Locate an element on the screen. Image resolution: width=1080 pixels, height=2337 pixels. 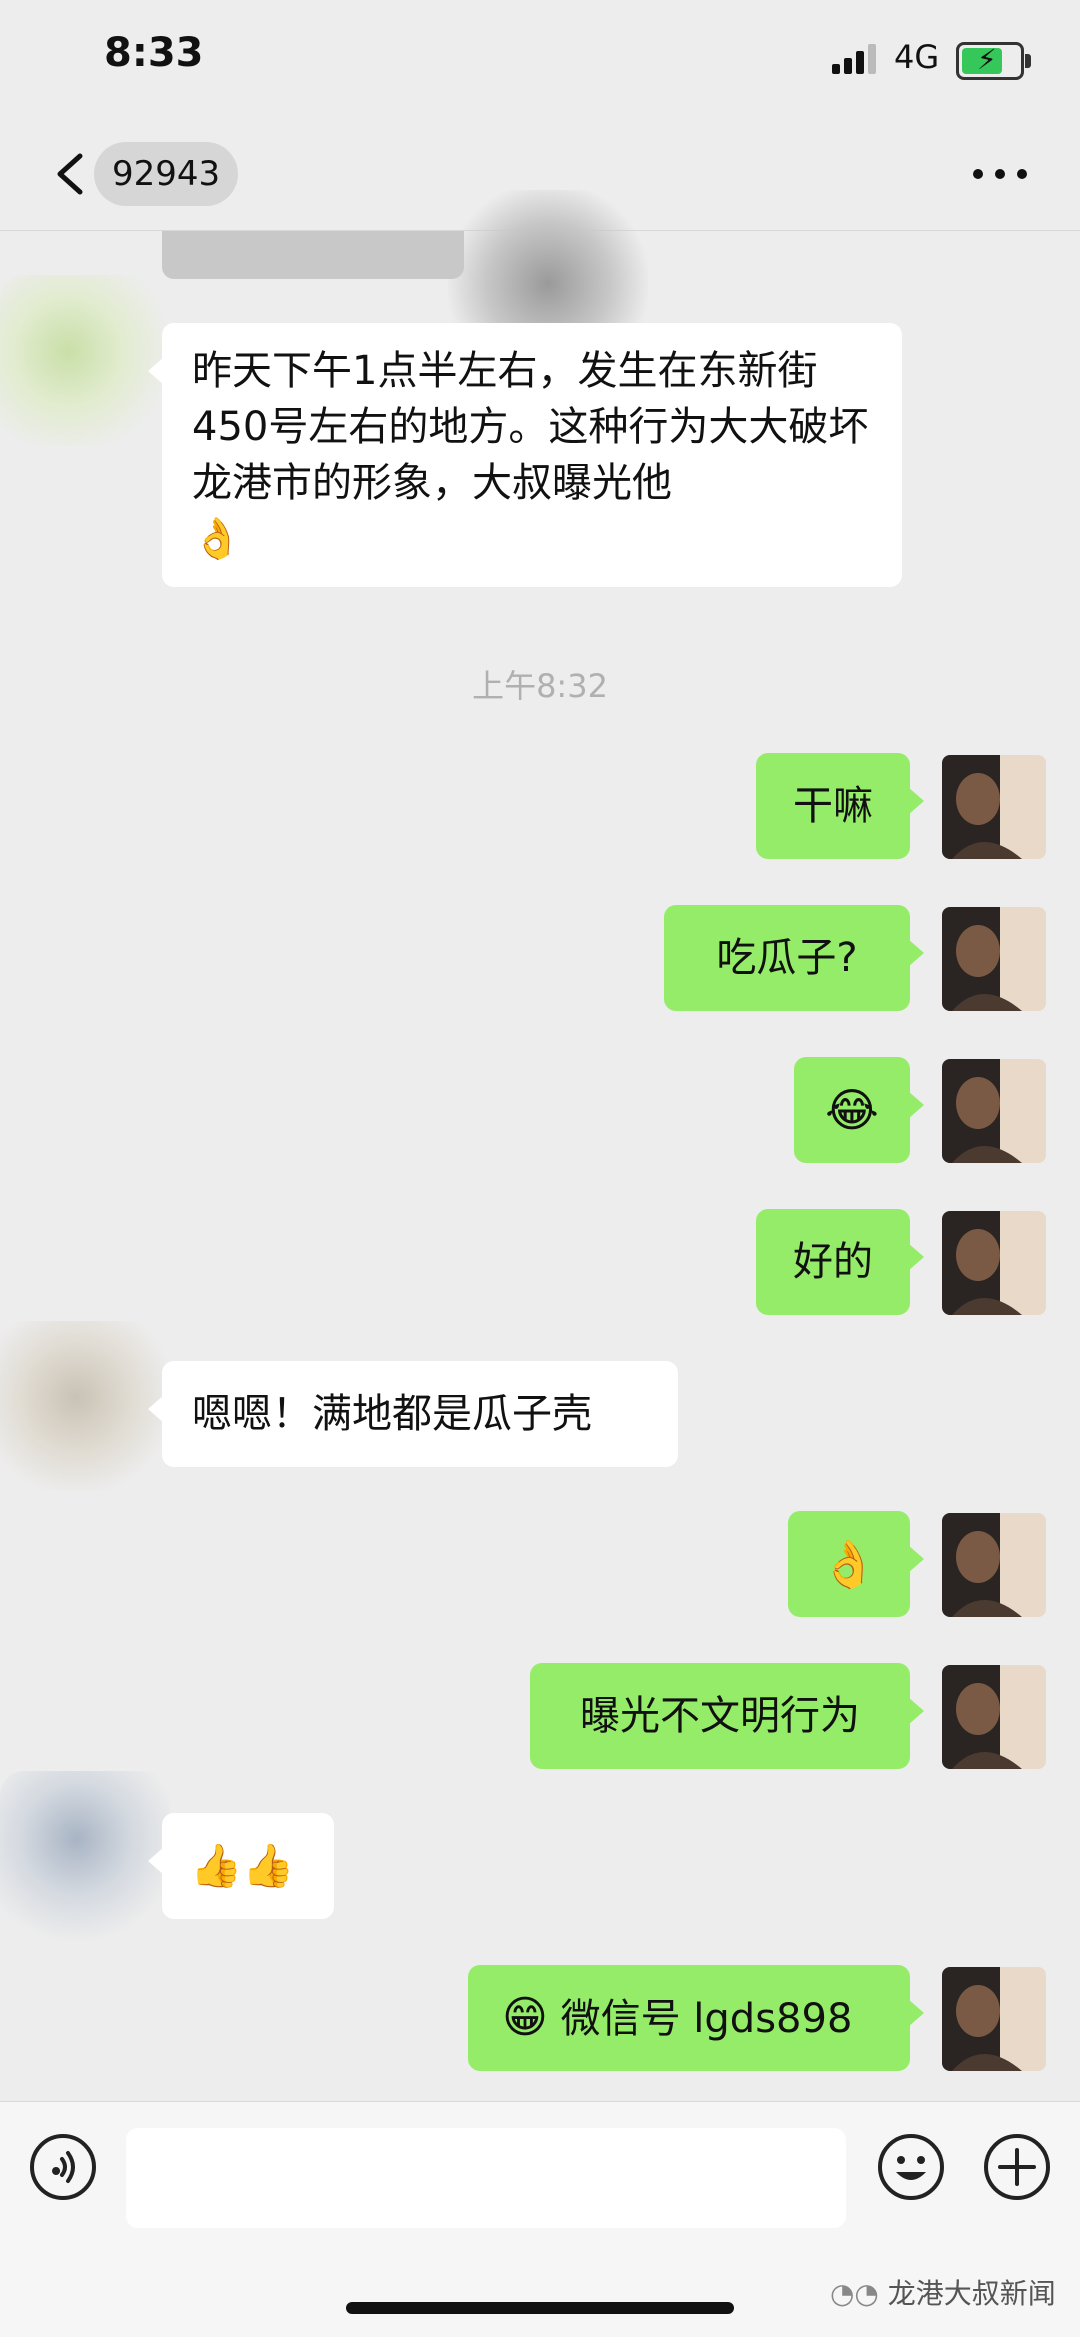
message-bubble-sent: 👌 is located at coordinates (856, 1564).